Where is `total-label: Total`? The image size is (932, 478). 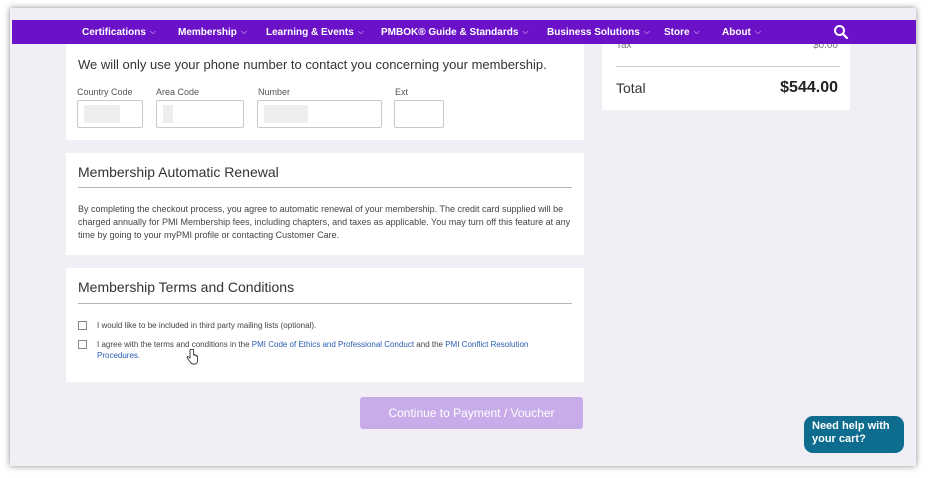
total-label: Total is located at coordinates (631, 88).